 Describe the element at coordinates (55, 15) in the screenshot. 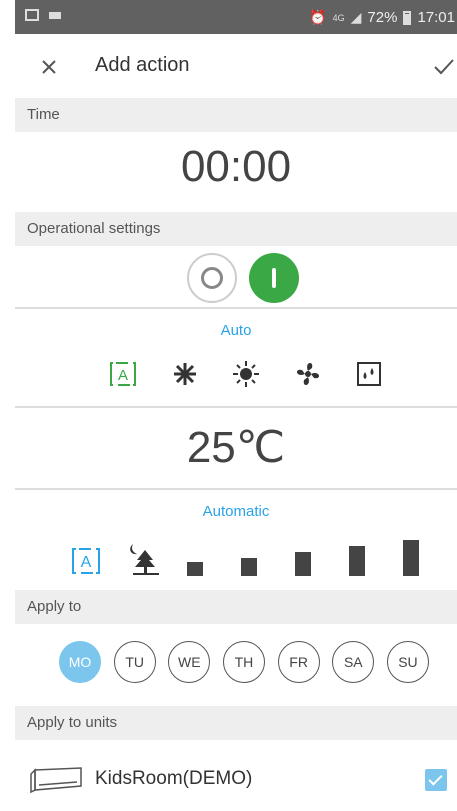

I see `keyboard-icon` at that location.